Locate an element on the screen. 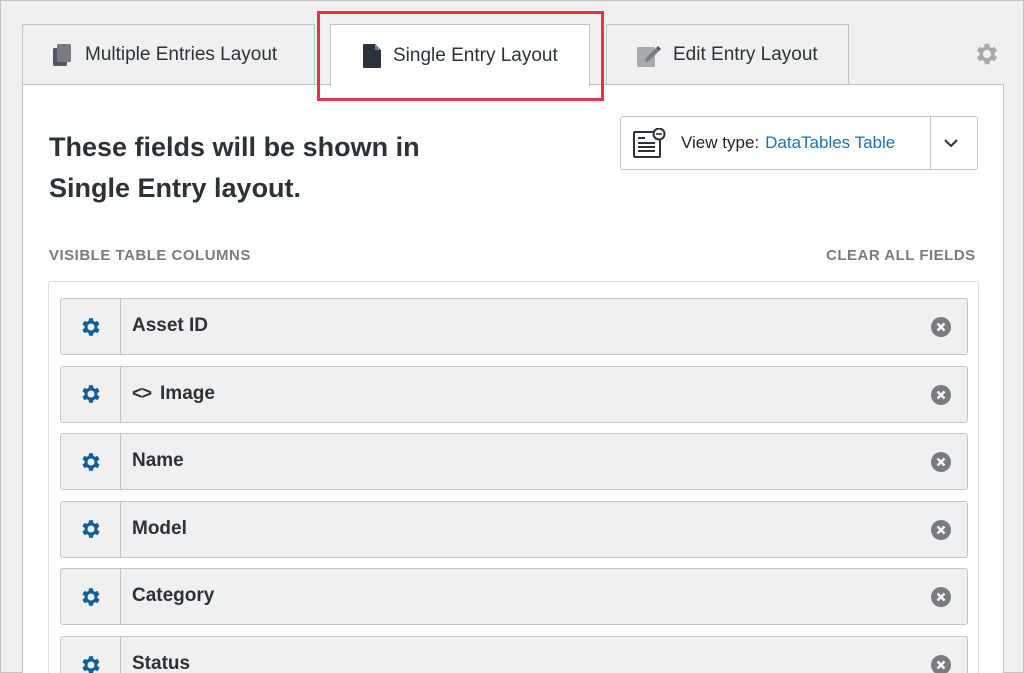 This screenshot has height=673, width=1024. field-label: Status is located at coordinates (161, 663).